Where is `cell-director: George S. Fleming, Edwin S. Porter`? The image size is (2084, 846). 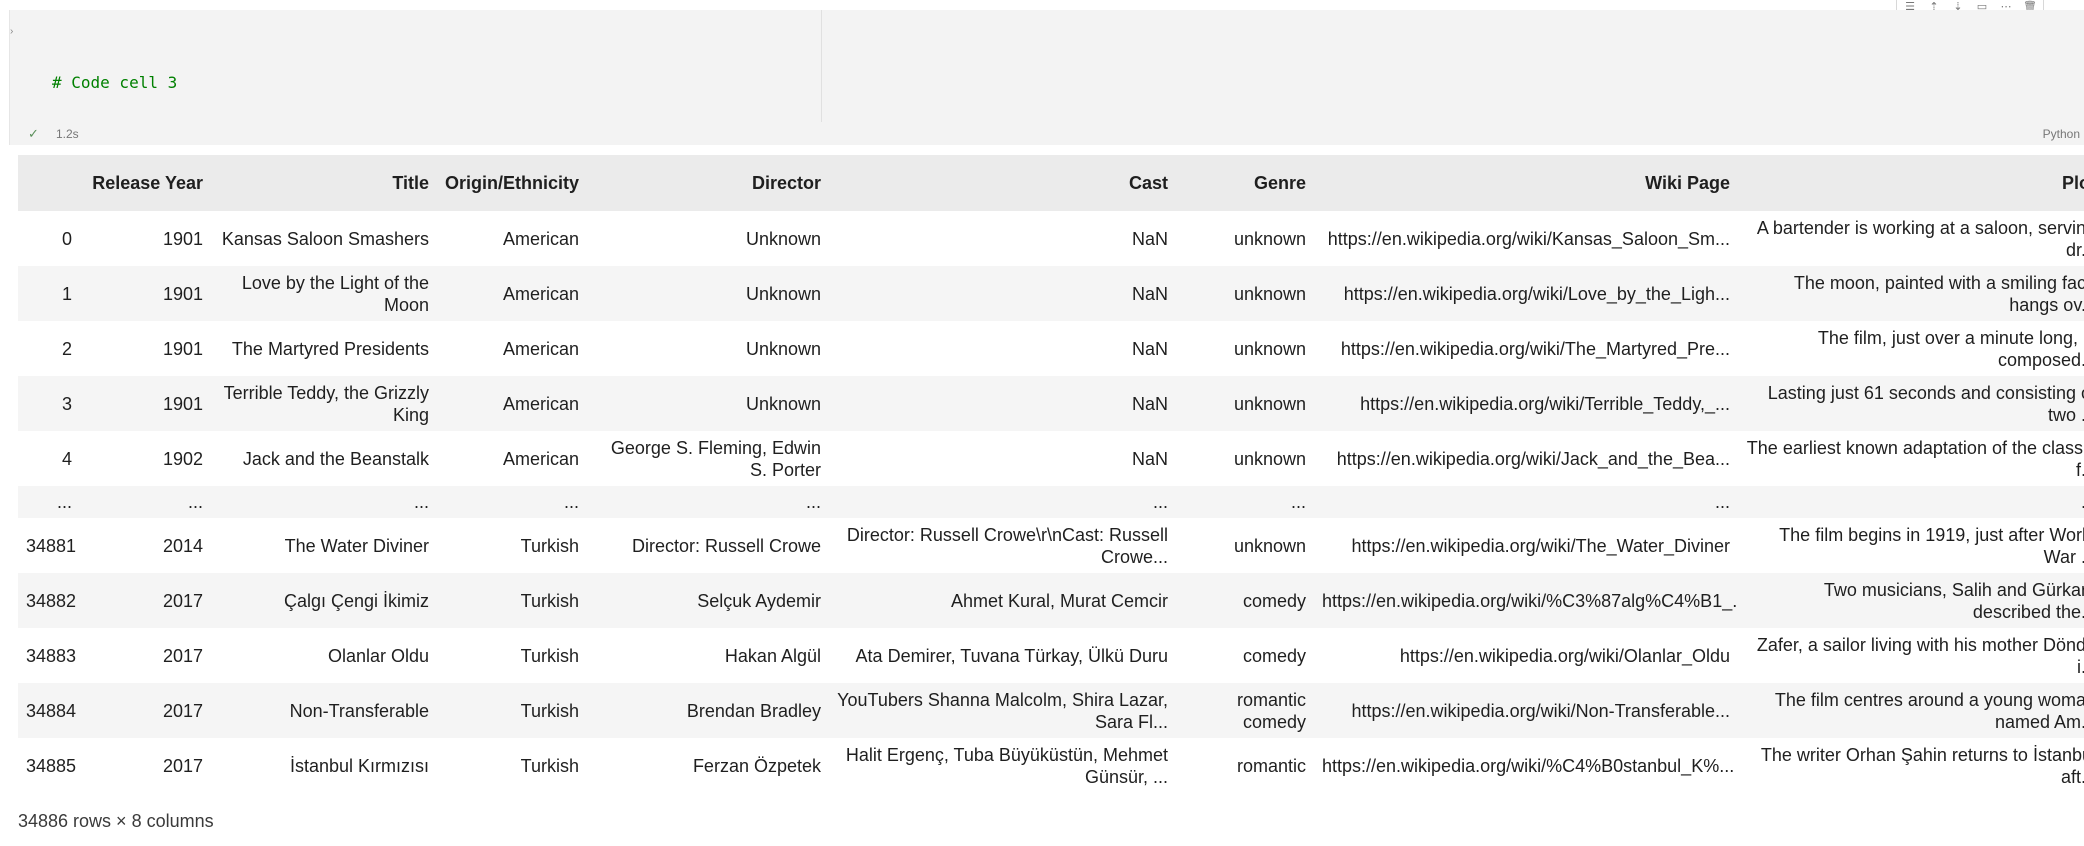 cell-director: George S. Fleming, Edwin S. Porter is located at coordinates (715, 458).